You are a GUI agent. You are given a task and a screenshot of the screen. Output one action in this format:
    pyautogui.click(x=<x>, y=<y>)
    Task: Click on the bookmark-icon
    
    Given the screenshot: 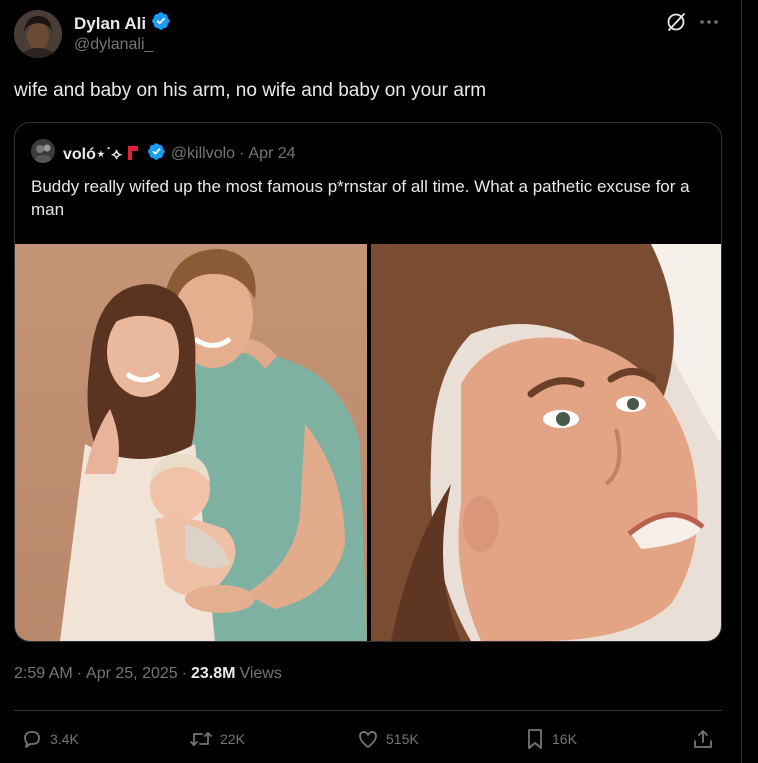 What is the action you would take?
    pyautogui.click(x=535, y=739)
    